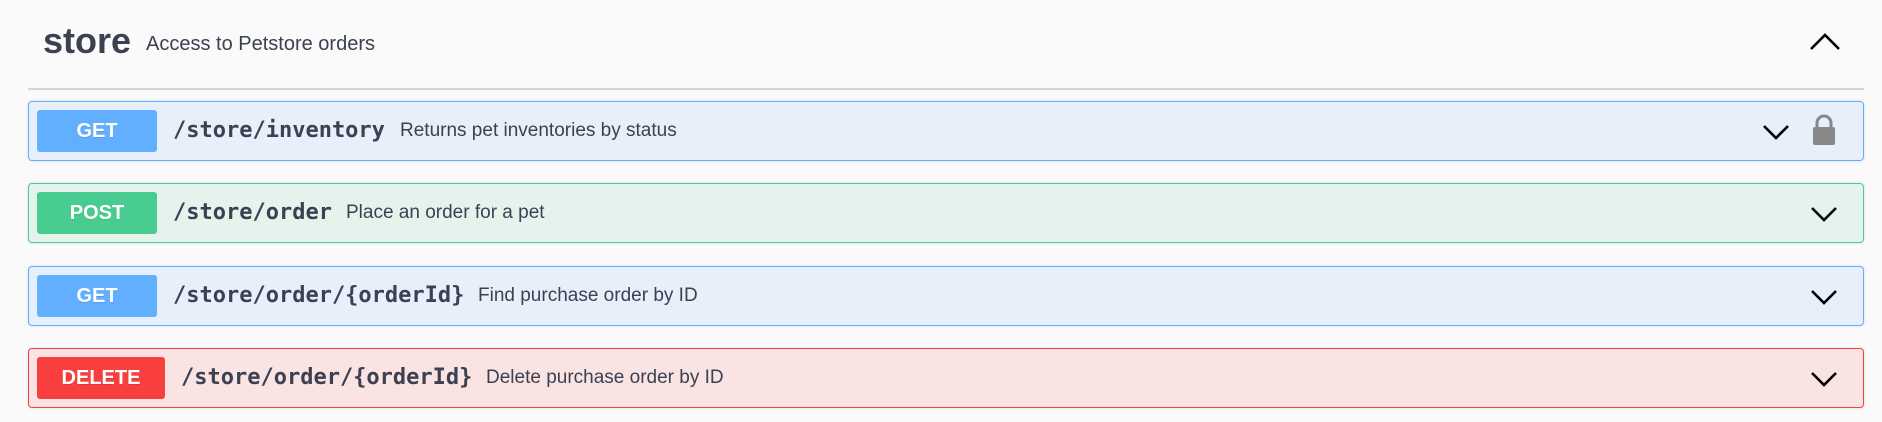 This screenshot has width=1882, height=422. What do you see at coordinates (445, 212) in the screenshot?
I see `operation-summary: Place an order for a pet` at bounding box center [445, 212].